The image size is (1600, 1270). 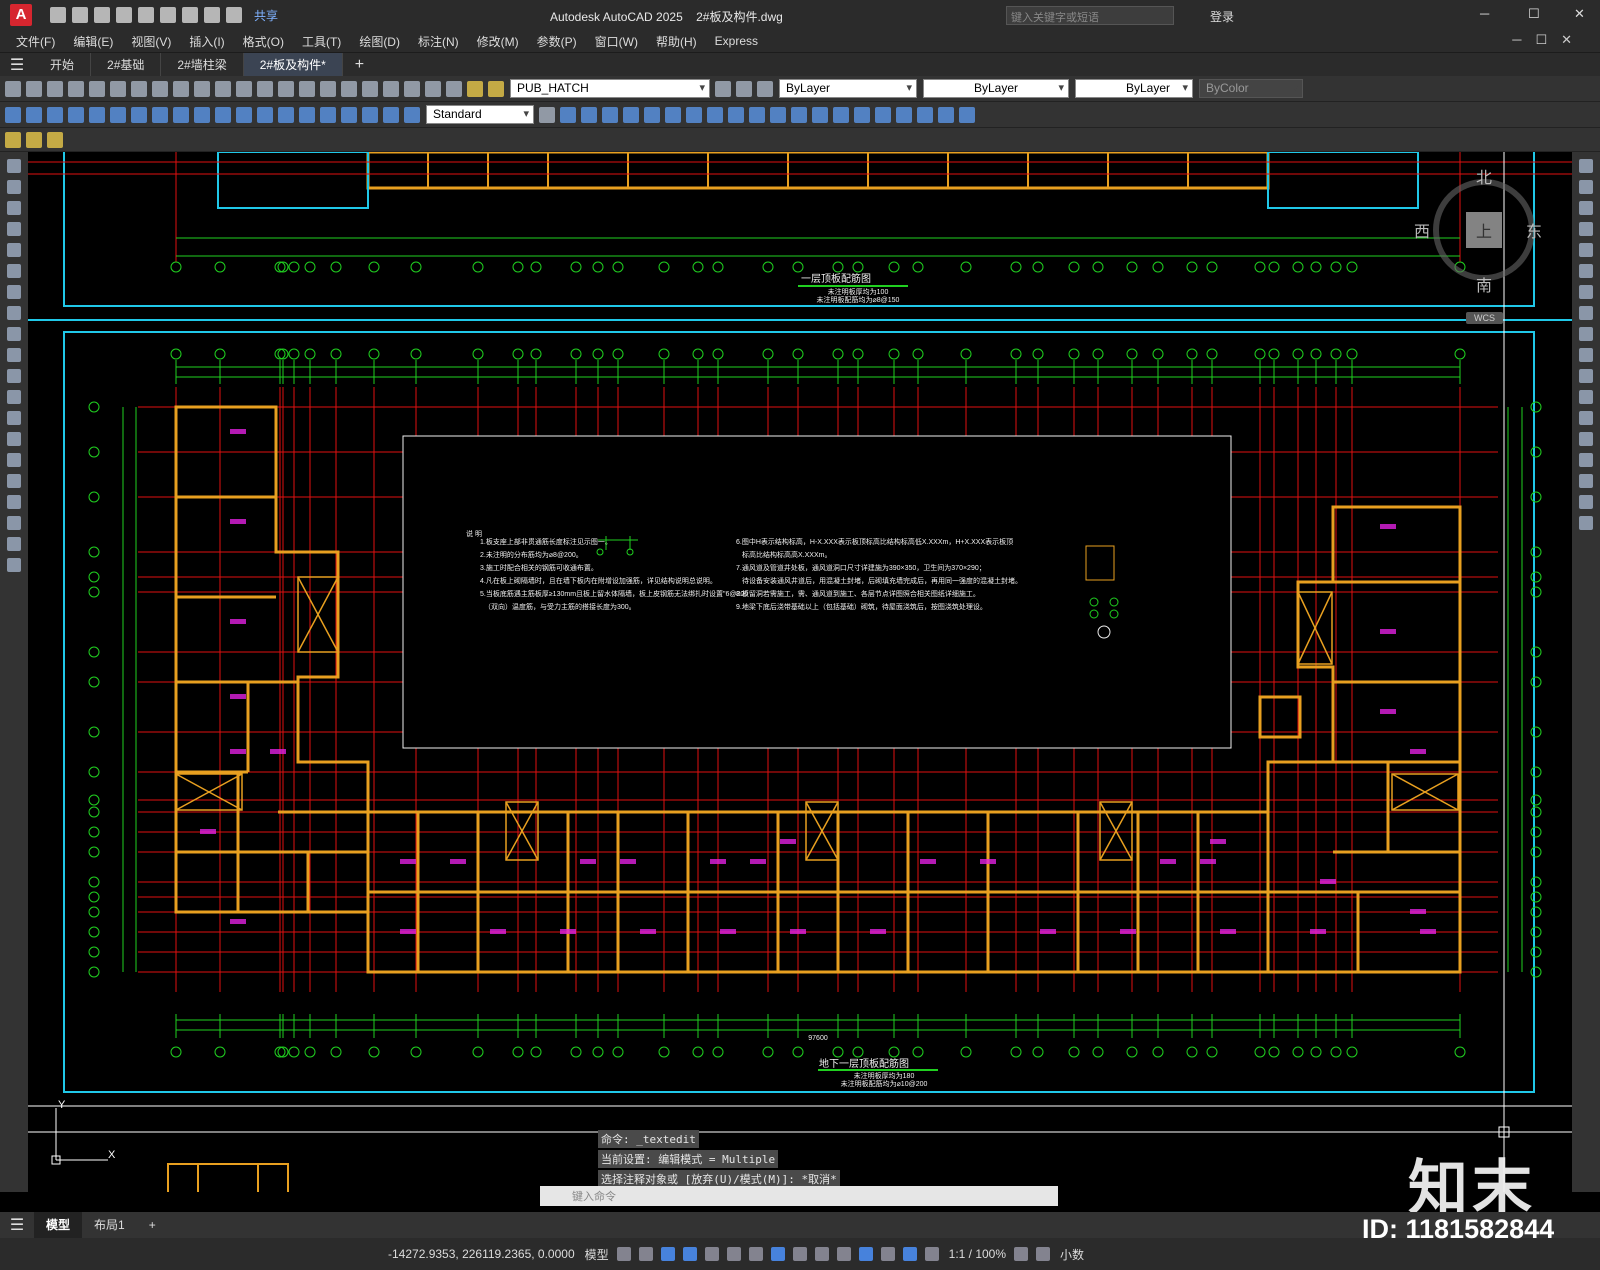 I want to click on wcs-button: WCS, so click(x=1484, y=318).